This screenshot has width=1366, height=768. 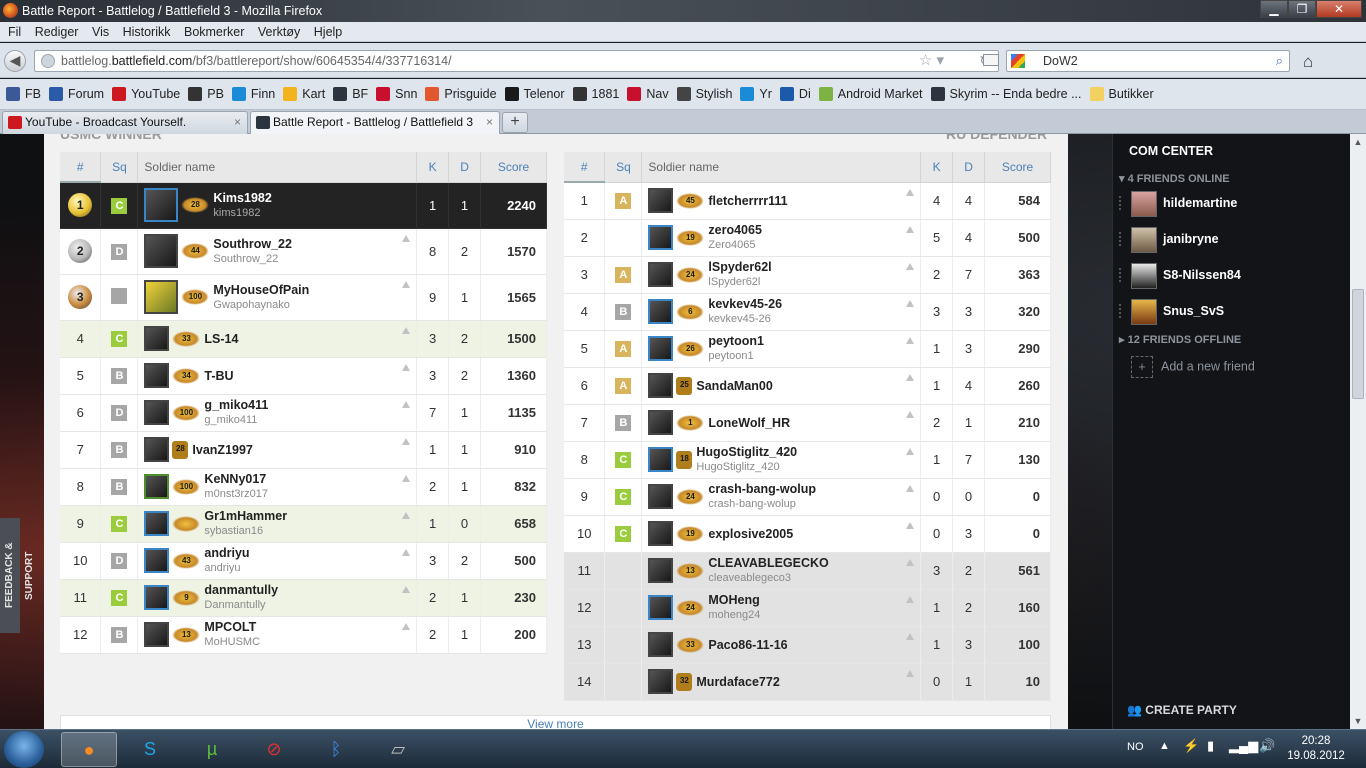 What do you see at coordinates (206, 94) in the screenshot?
I see `bookmark-item: PB` at bounding box center [206, 94].